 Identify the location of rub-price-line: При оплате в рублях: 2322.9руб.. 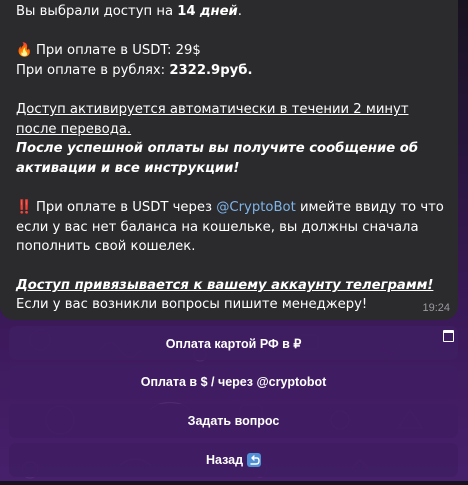
(134, 71).